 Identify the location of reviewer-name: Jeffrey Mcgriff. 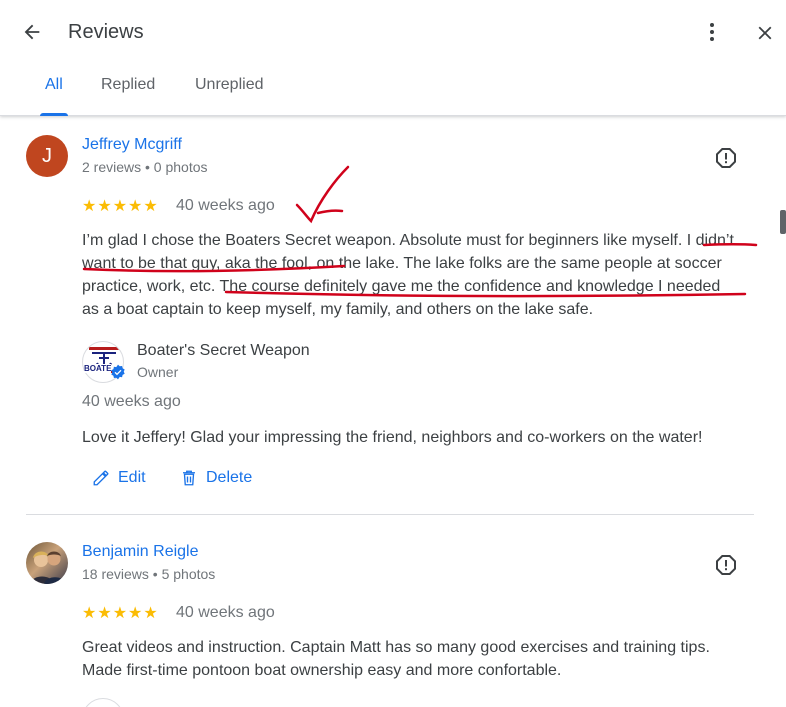
(132, 145).